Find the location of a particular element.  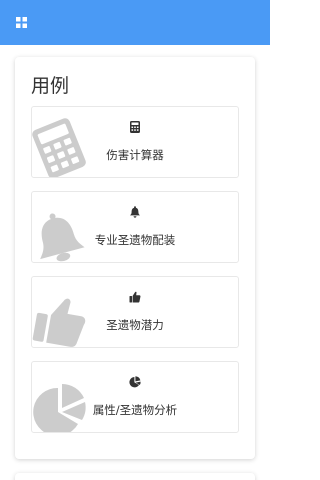

bell-bg-icon is located at coordinates (62, 237).